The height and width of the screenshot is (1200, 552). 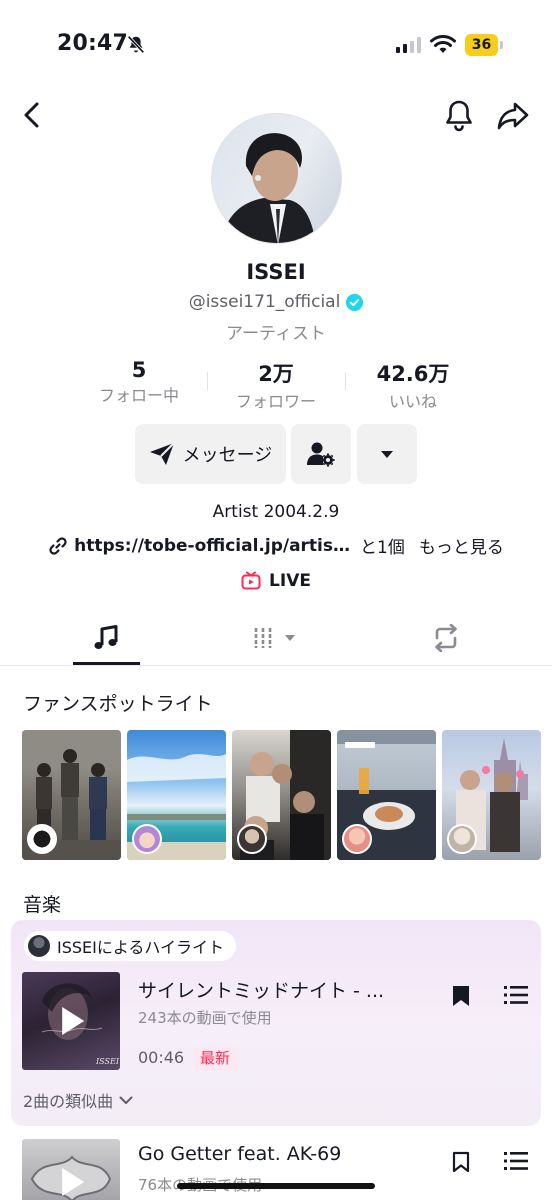 I want to click on more-dropdown-button, so click(x=387, y=454).